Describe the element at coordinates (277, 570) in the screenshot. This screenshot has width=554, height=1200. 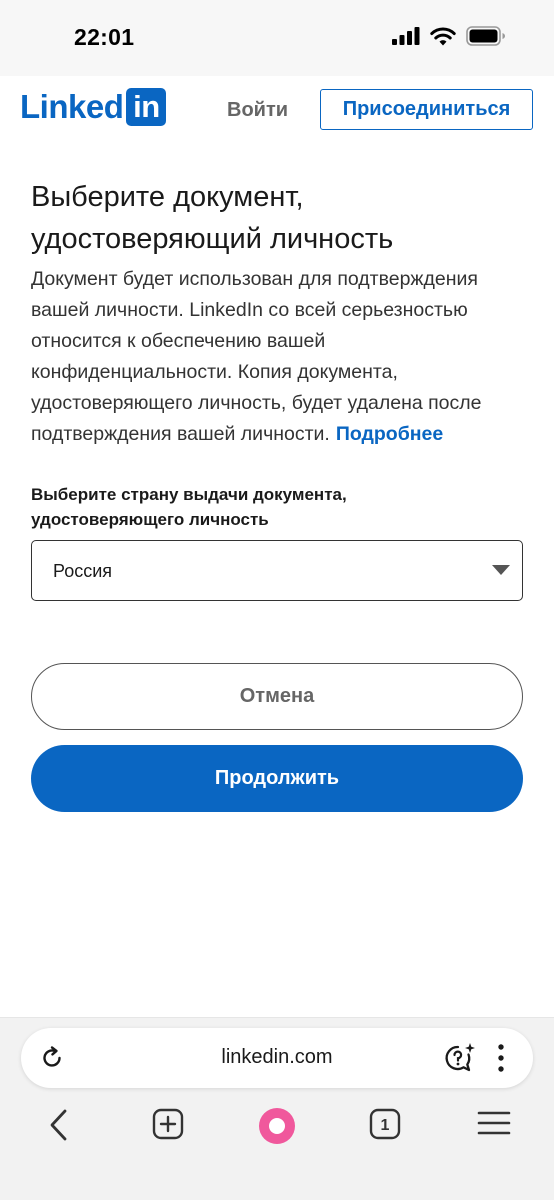
I see `country-select: Россия` at that location.